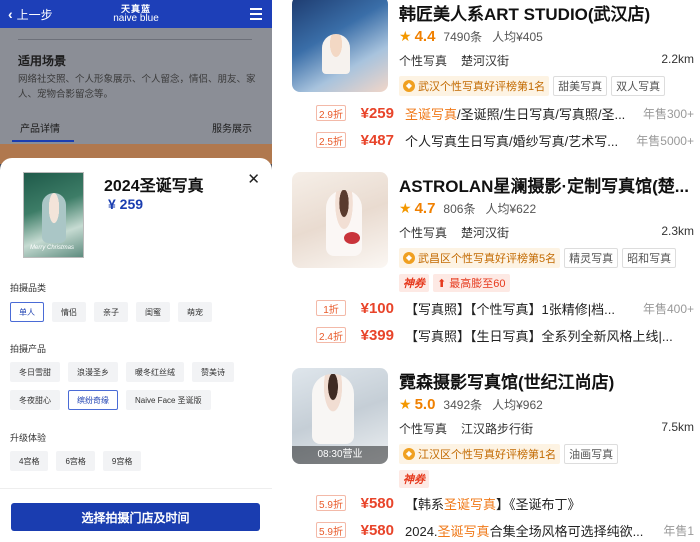  Describe the element at coordinates (377, 335) in the screenshot. I see `deal-price: ¥399` at that location.